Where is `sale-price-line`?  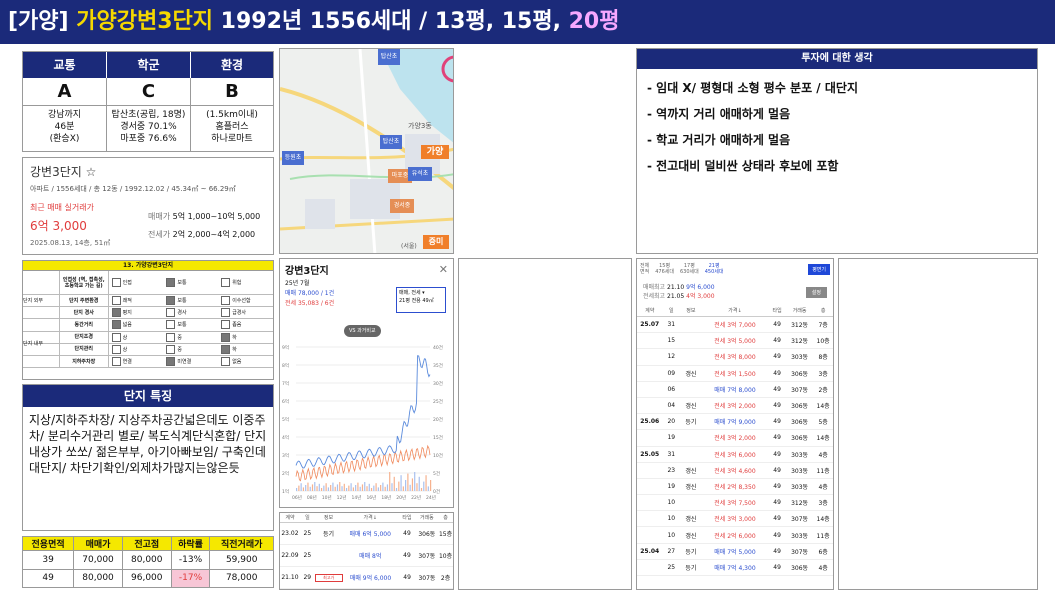 sale-price-line is located at coordinates (363, 412).